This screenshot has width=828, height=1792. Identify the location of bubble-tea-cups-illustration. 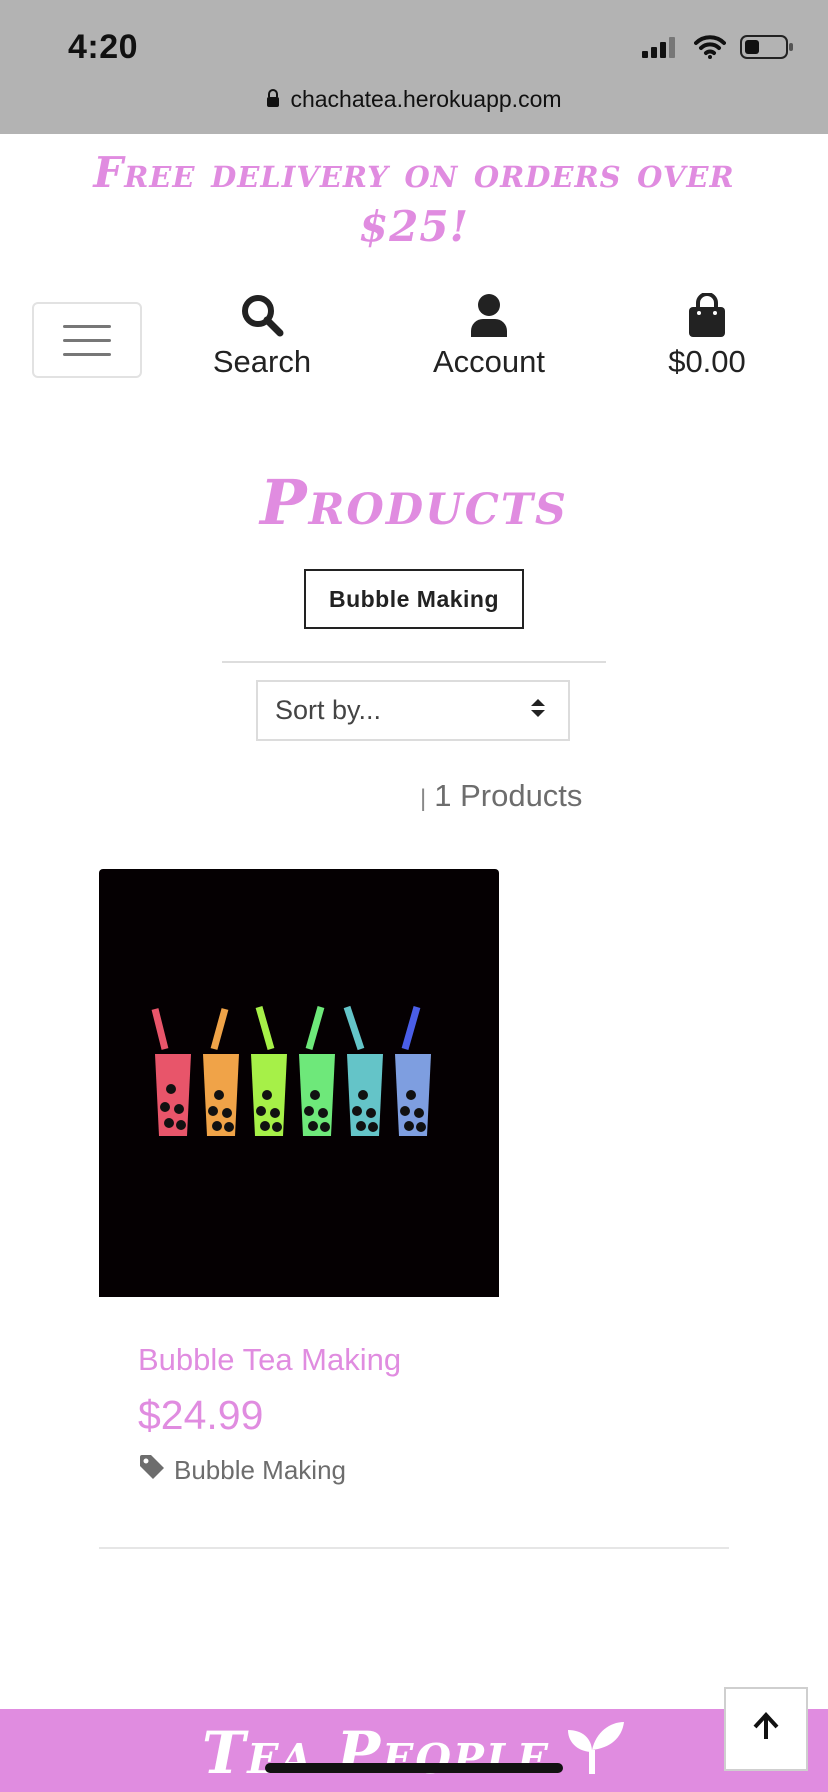
(291, 1070).